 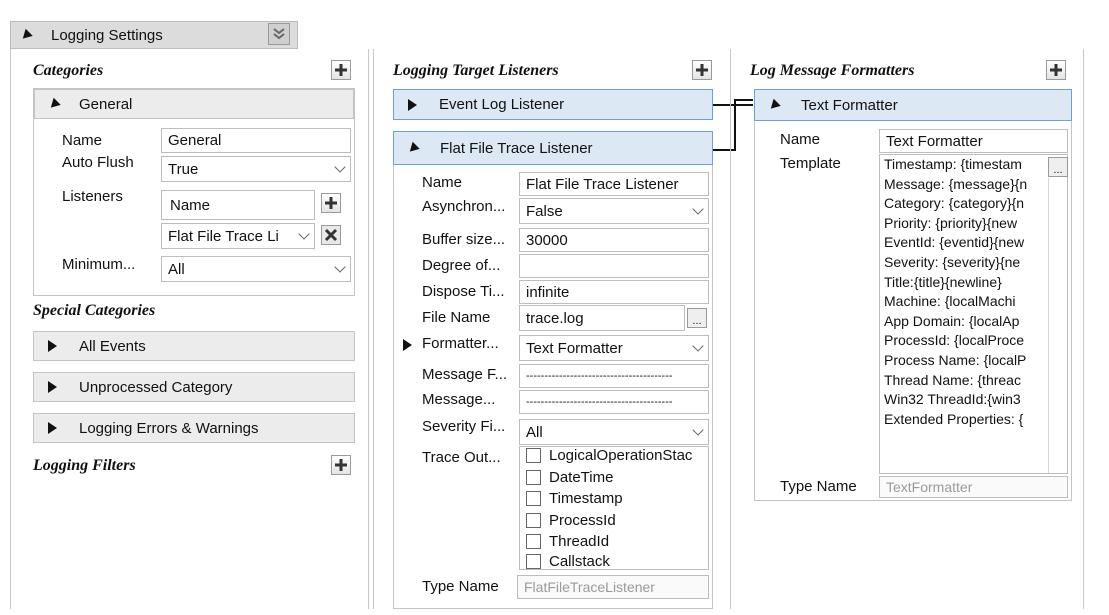 I want to click on flat-file-listener-label: Flat File Trace Listener, so click(x=516, y=148).